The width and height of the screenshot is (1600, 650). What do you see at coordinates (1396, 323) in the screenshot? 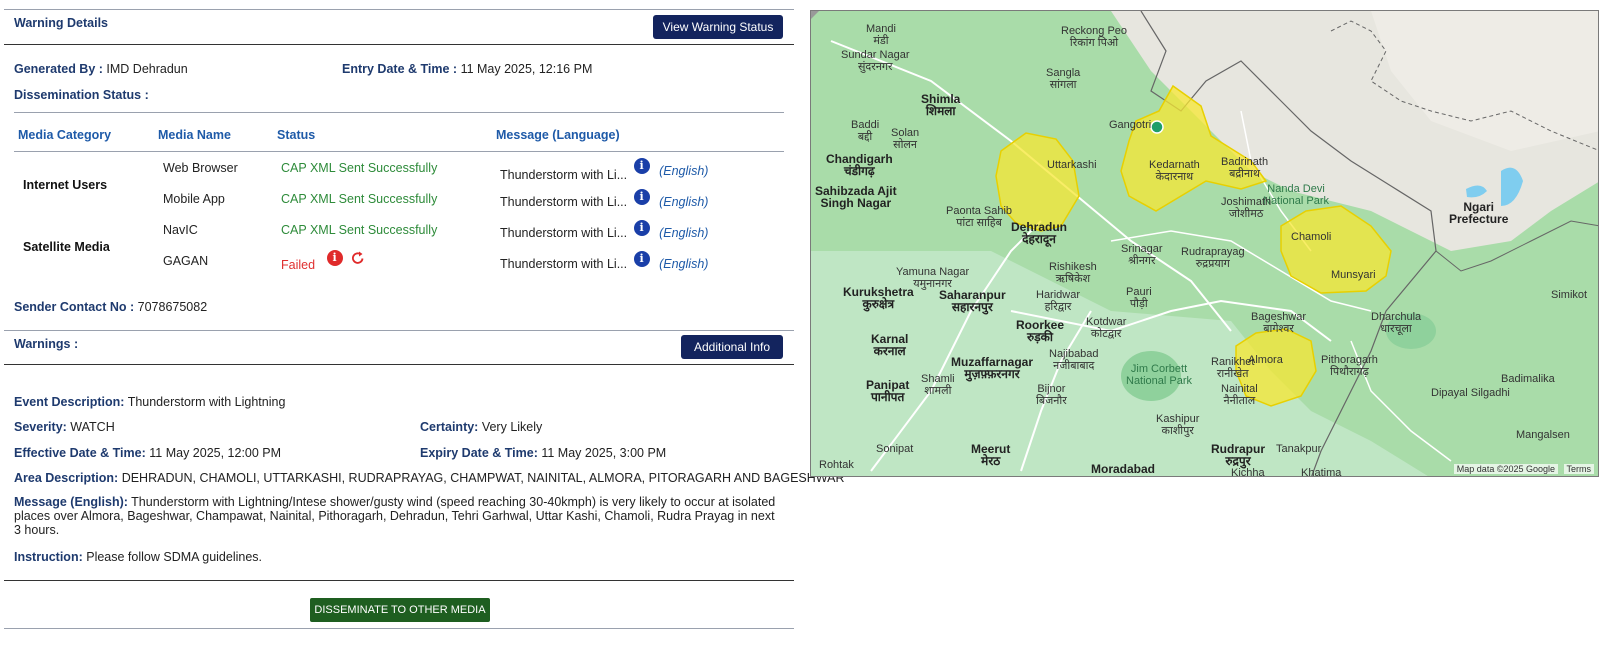
I see `map-label: Dharchula धारचूला` at bounding box center [1396, 323].